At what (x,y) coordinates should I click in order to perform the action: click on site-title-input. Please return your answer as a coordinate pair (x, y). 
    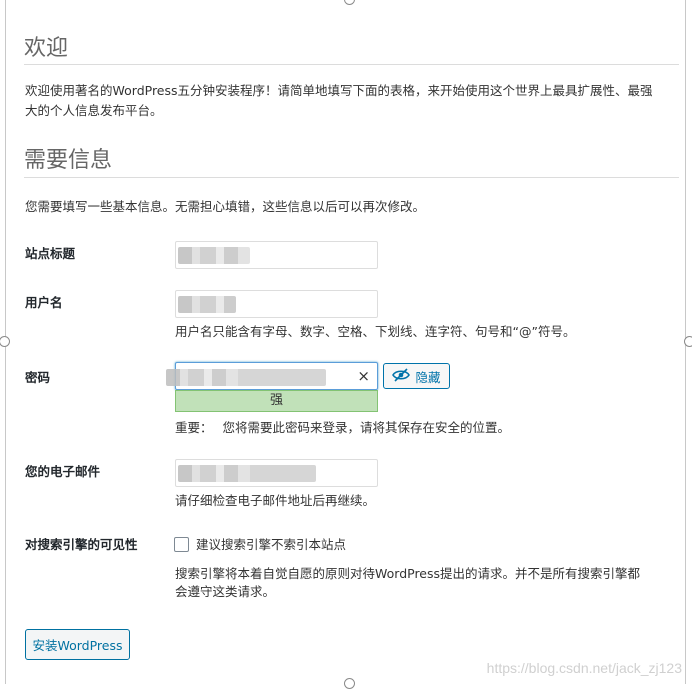
    Looking at the image, I should click on (276, 255).